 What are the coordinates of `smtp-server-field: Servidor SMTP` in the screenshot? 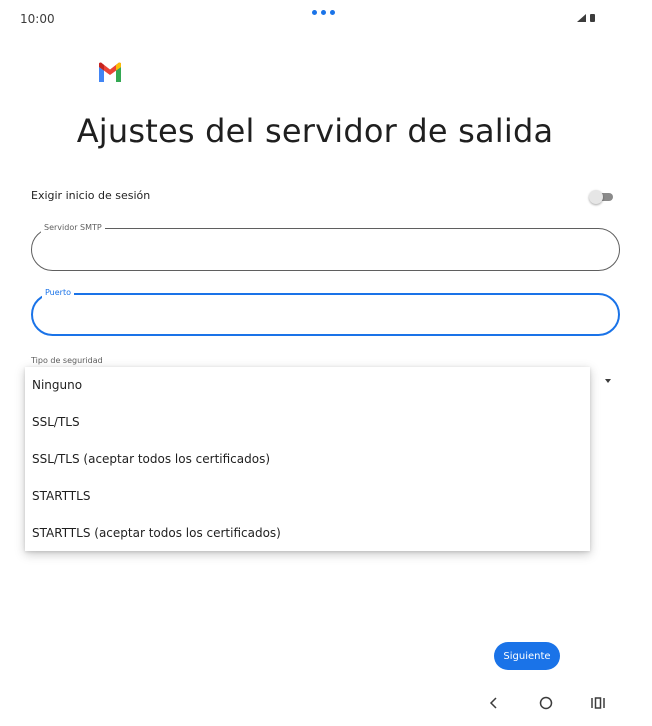 It's located at (325, 246).